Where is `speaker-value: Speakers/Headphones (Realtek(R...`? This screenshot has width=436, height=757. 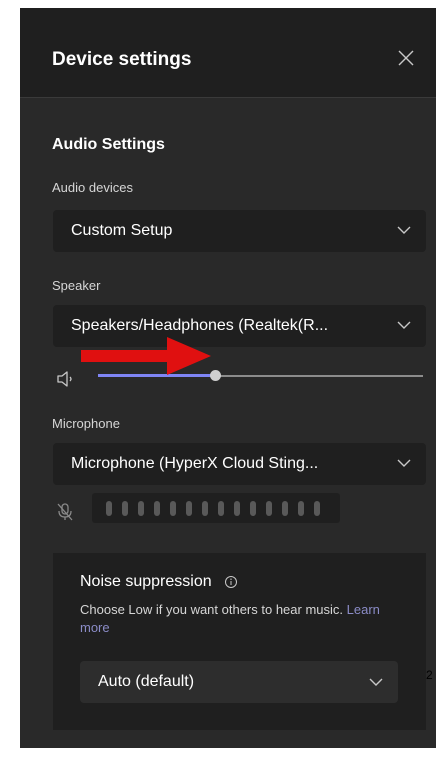
speaker-value: Speakers/Headphones (Realtek(R... is located at coordinates (200, 325).